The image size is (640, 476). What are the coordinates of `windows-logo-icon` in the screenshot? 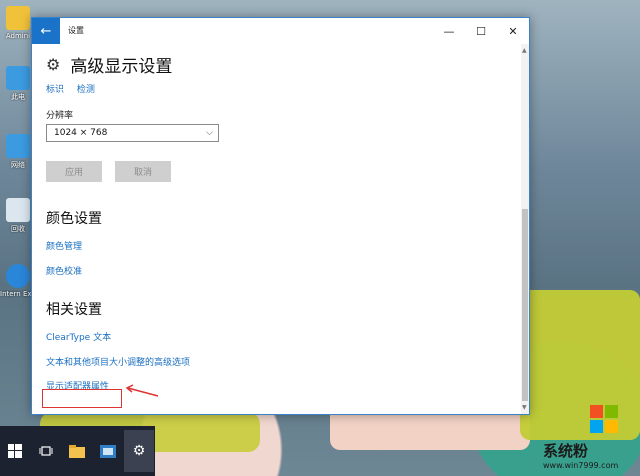 It's located at (15, 451).